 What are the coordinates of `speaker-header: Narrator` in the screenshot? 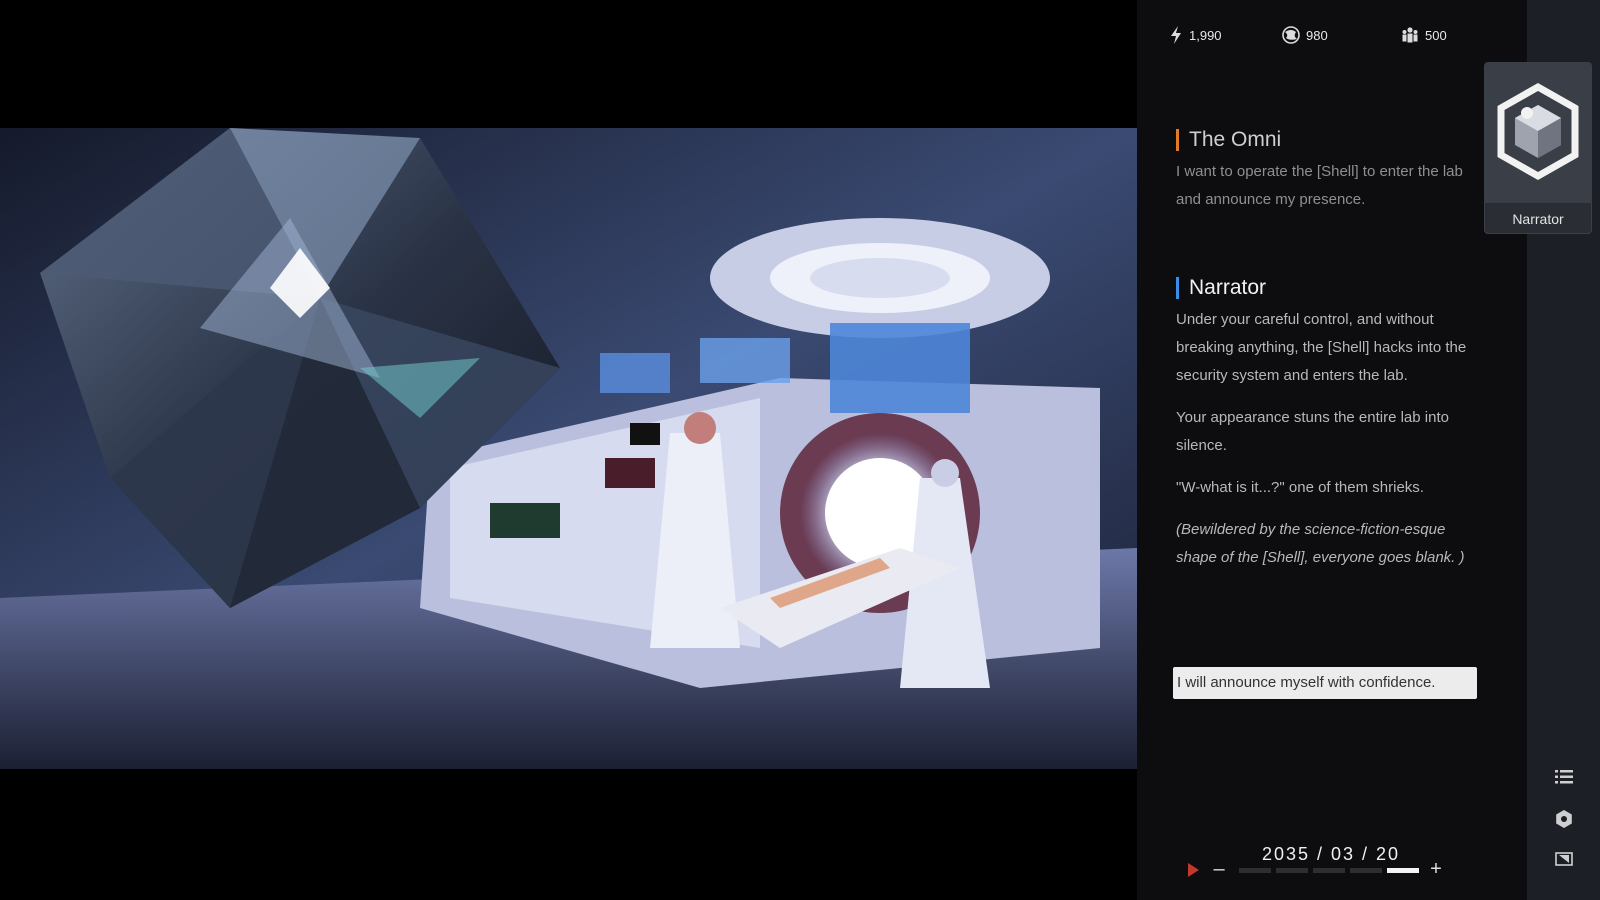 It's located at (1331, 288).